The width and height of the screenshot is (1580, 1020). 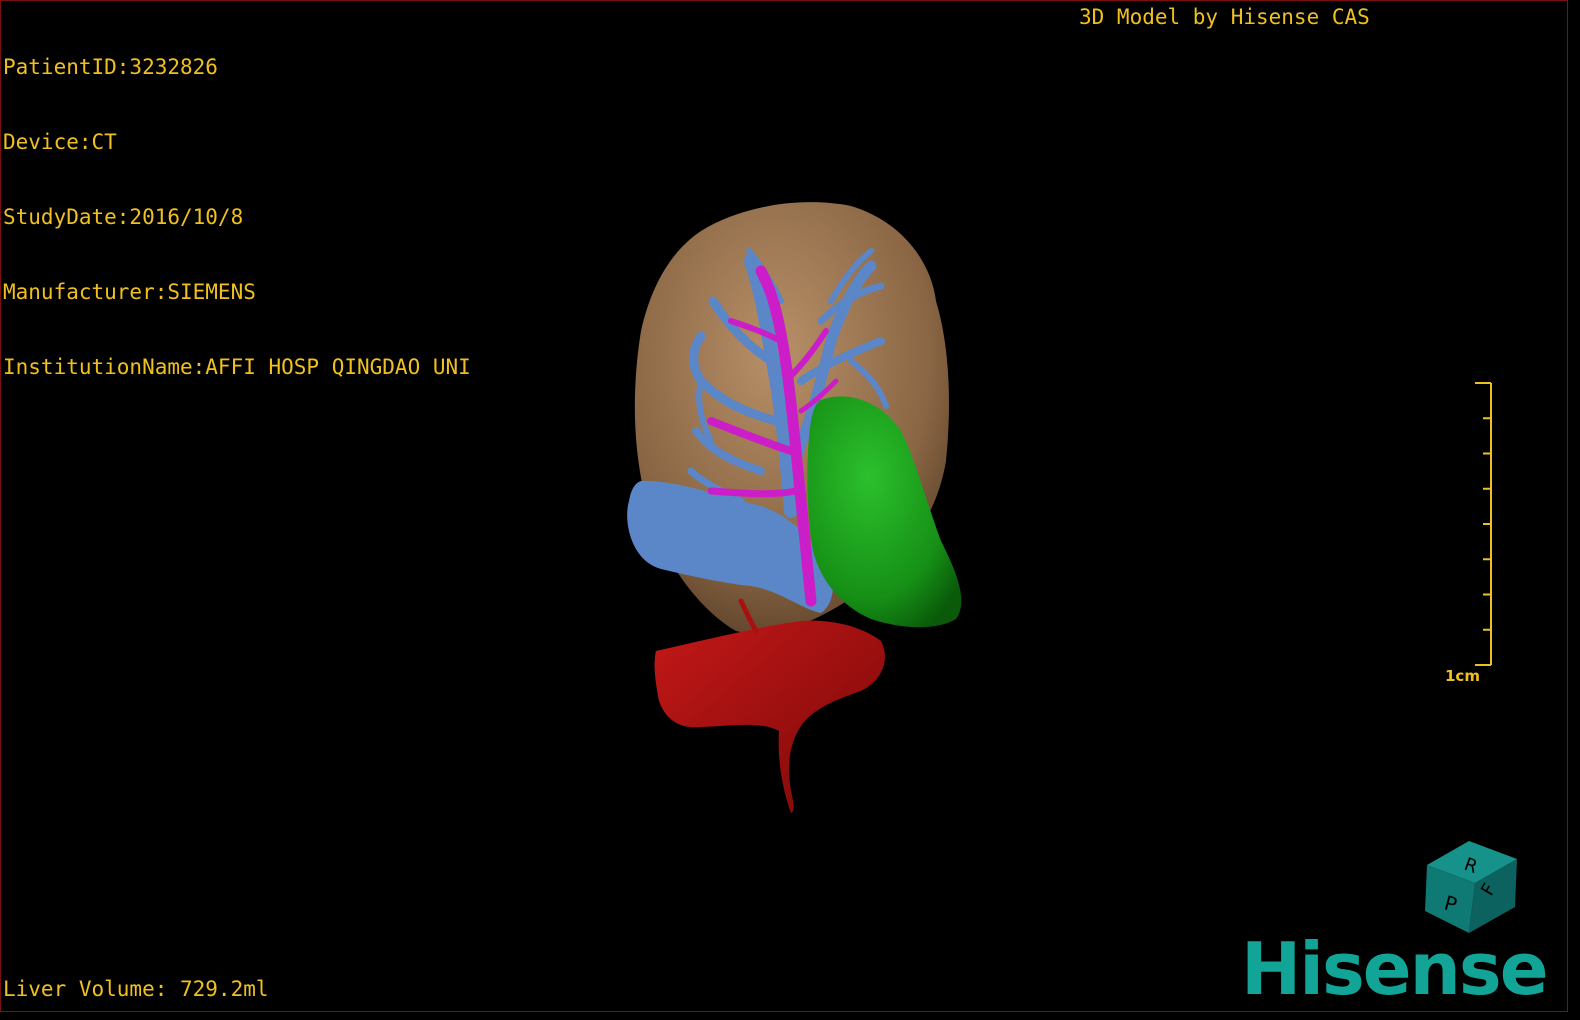 I want to click on study-date: StudyDate:2016/10/8, so click(x=123, y=217).